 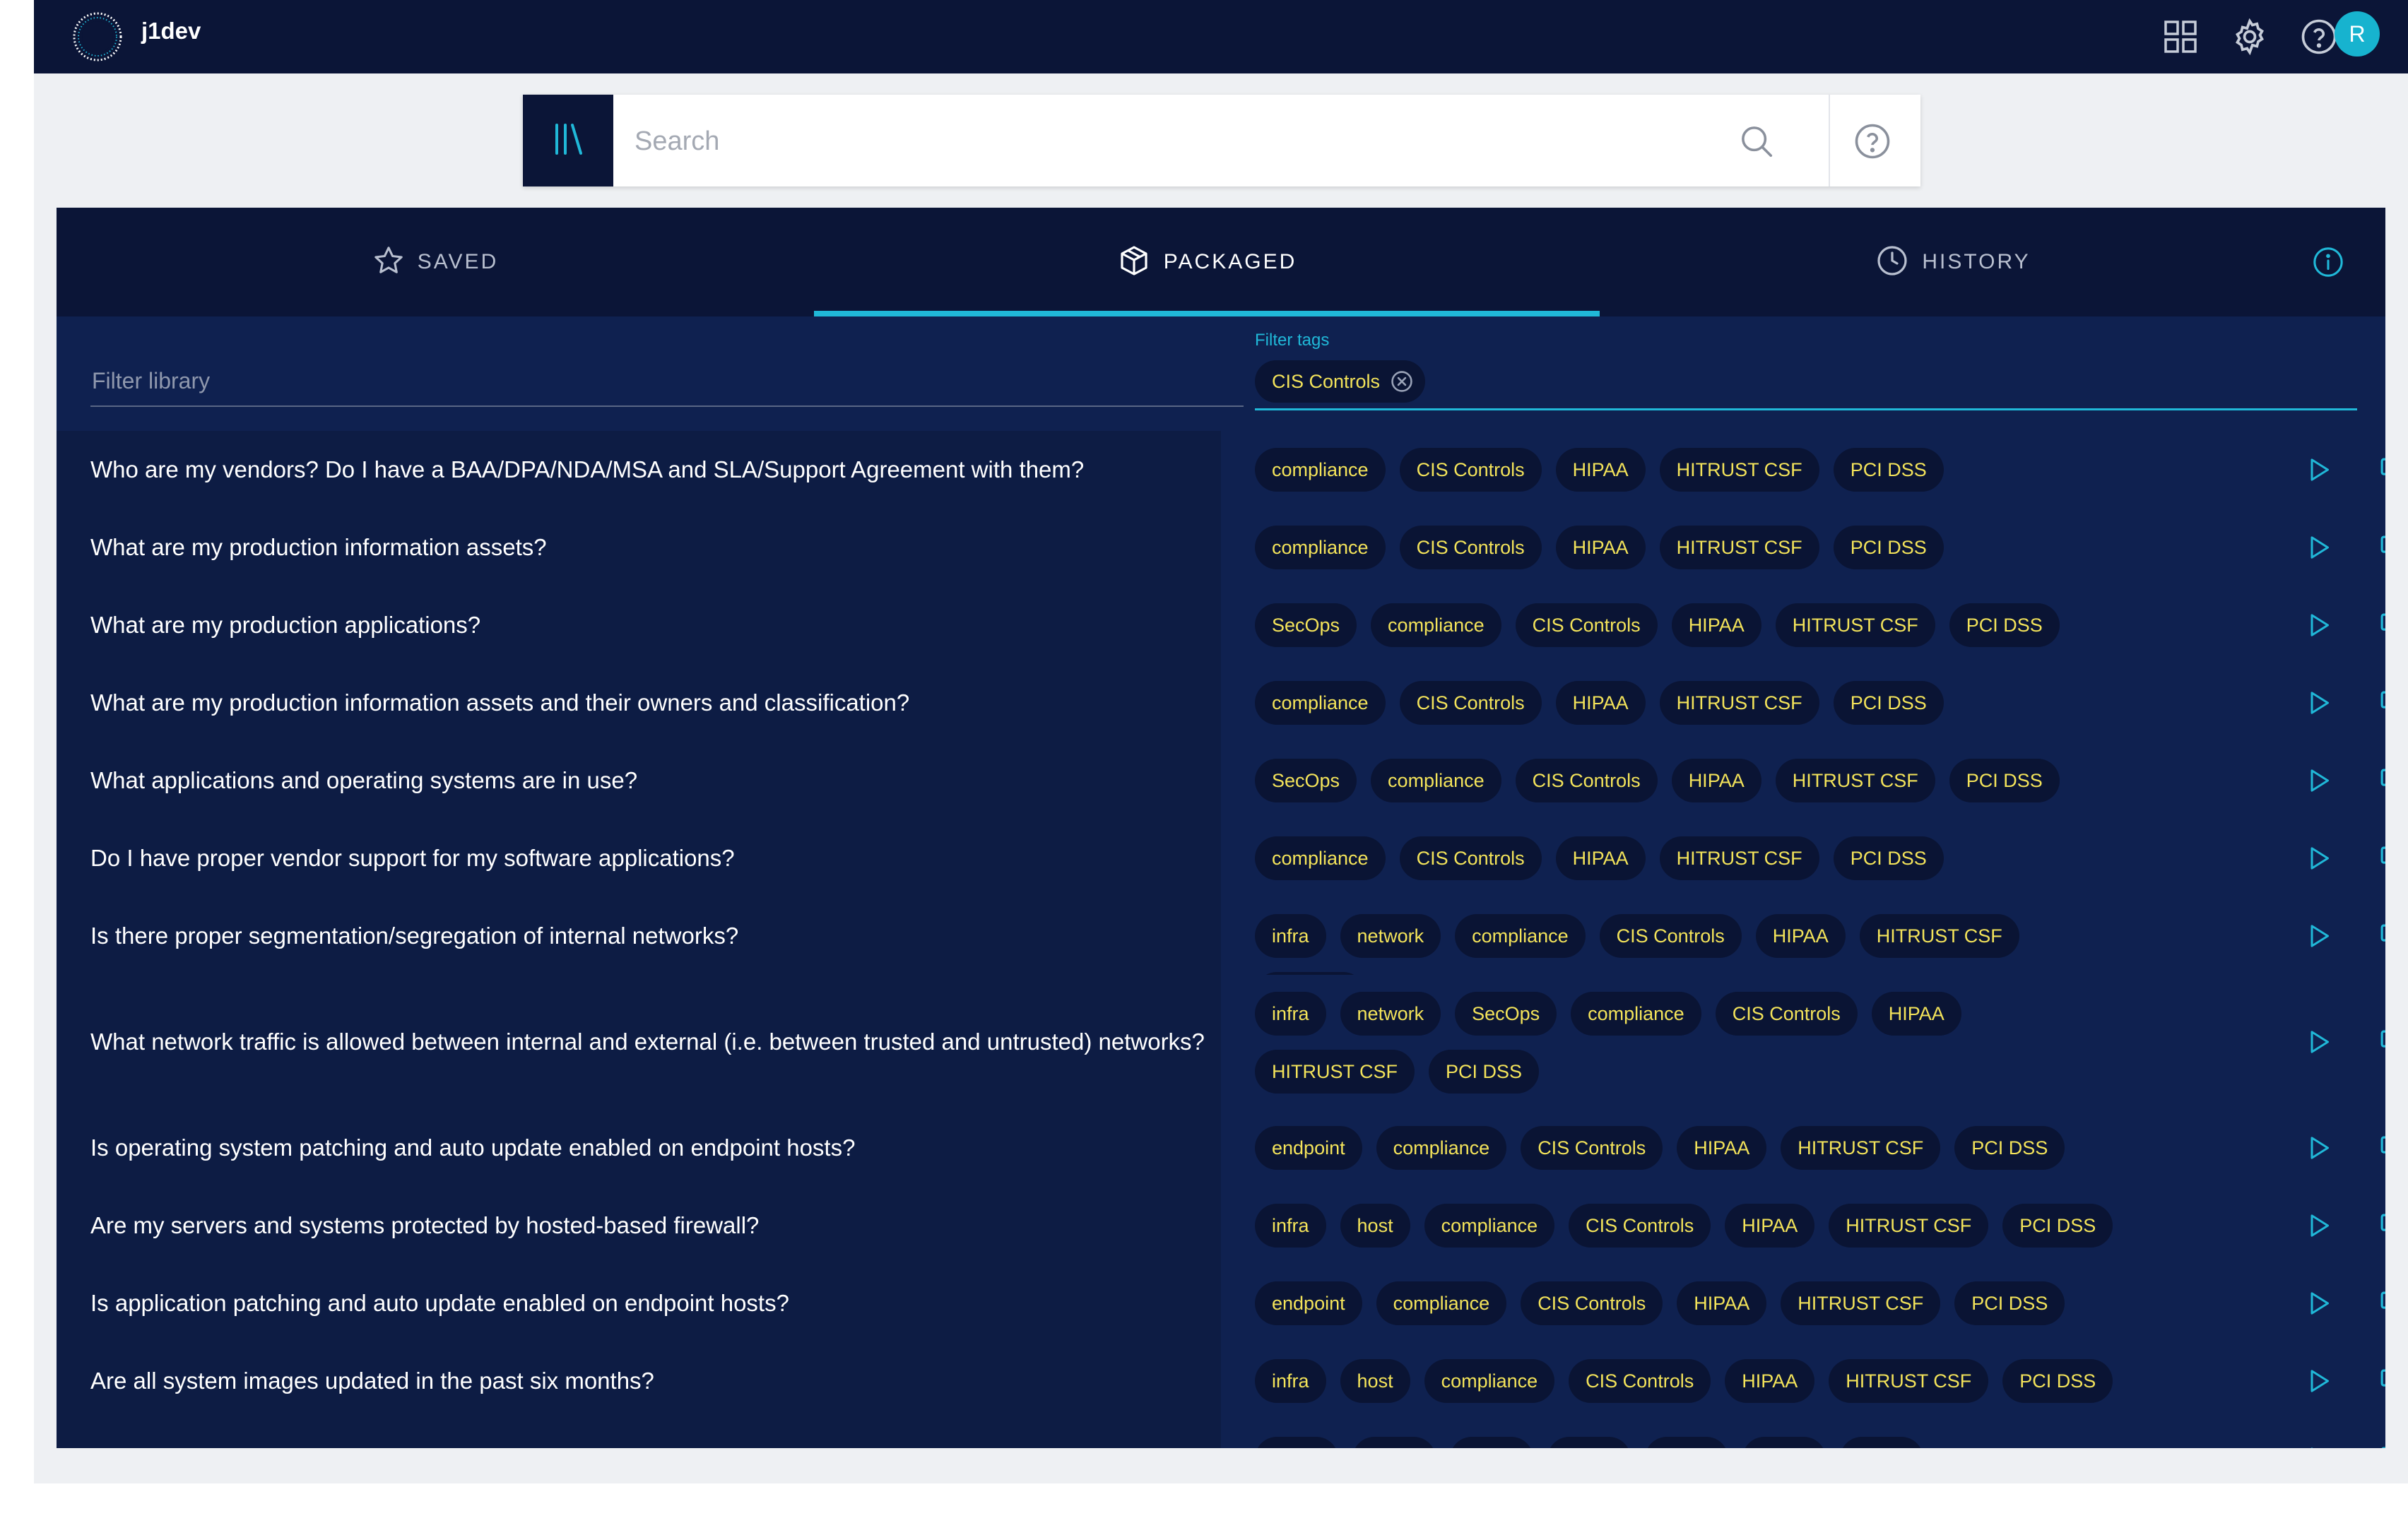 What do you see at coordinates (2250, 37) in the screenshot?
I see `gear-icon` at bounding box center [2250, 37].